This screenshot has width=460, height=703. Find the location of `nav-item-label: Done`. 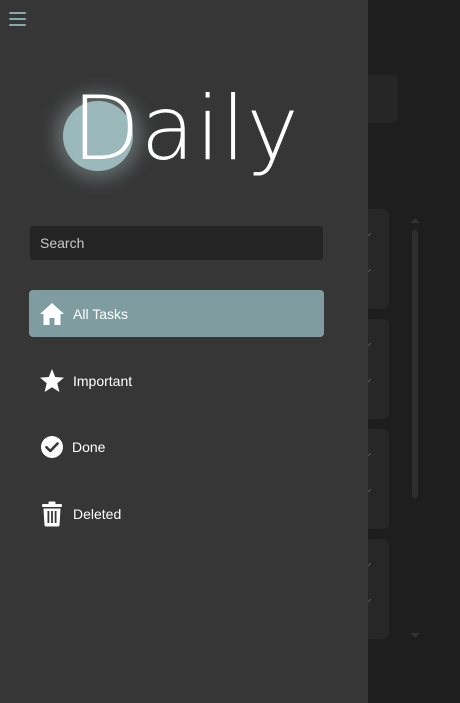

nav-item-label: Done is located at coordinates (89, 446).